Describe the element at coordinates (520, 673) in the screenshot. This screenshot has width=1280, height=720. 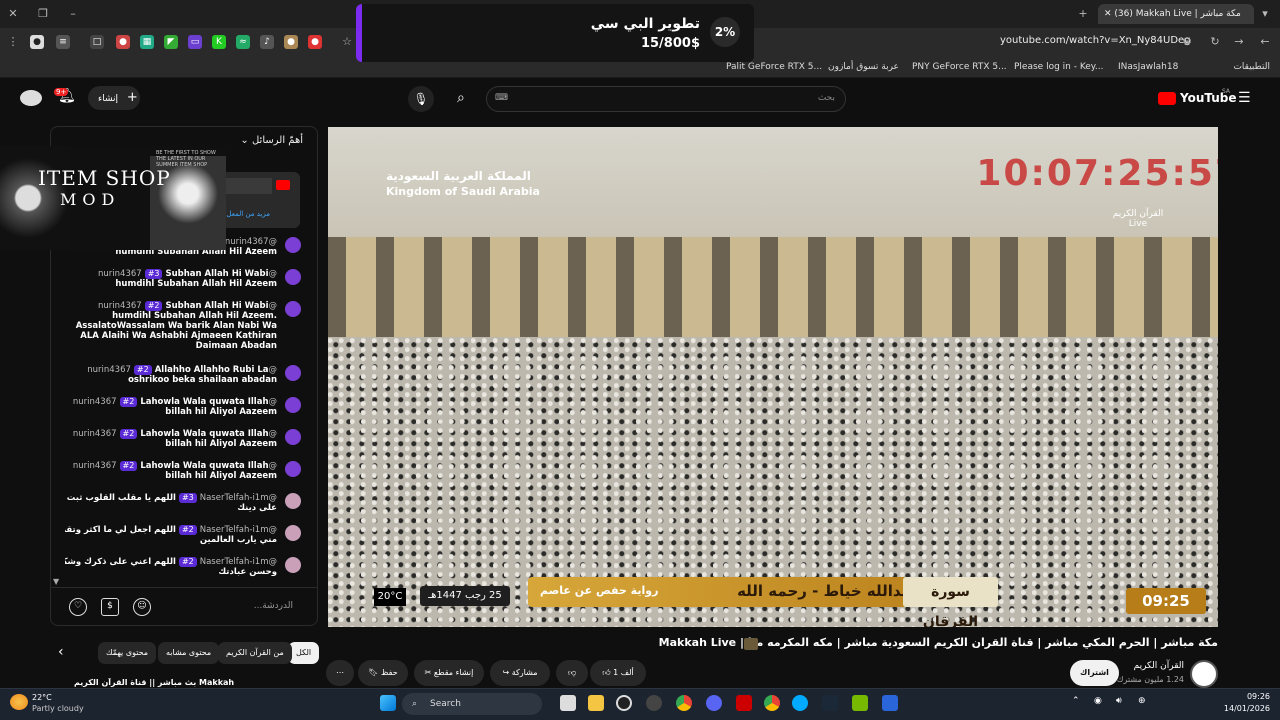
I see `share-button: ↪ مشاركة` at that location.